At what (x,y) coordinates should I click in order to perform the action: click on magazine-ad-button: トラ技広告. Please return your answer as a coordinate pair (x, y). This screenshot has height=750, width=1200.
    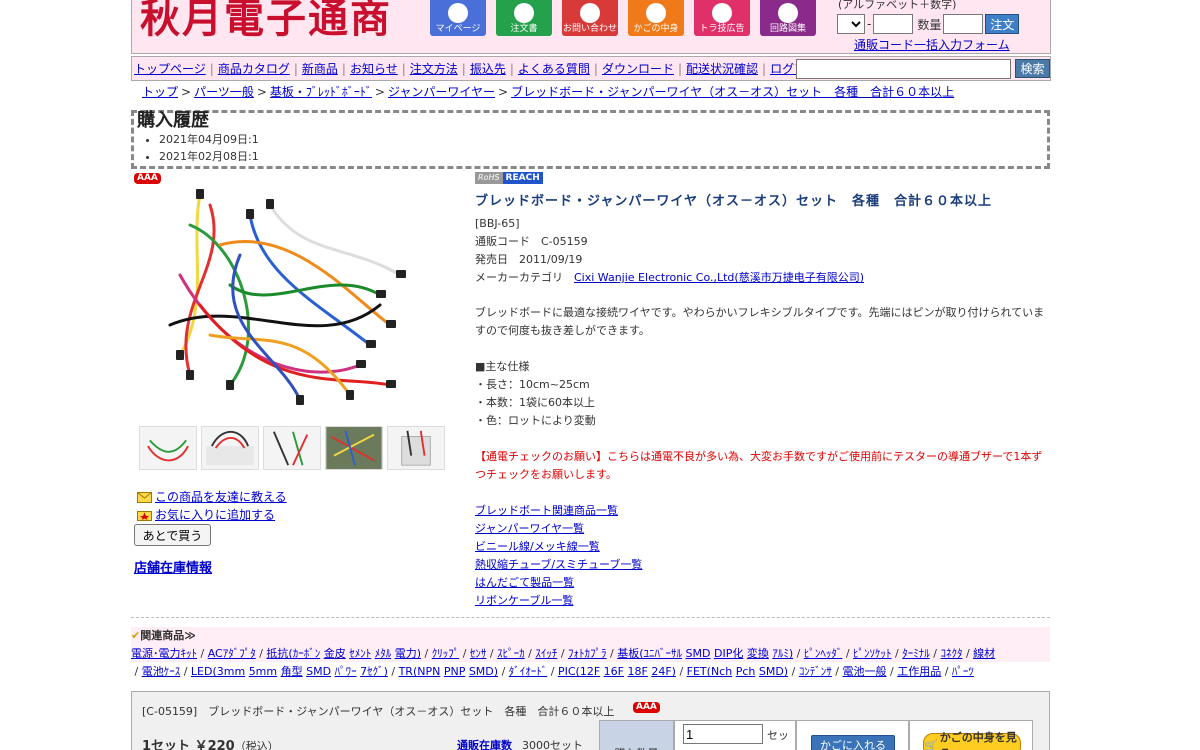
    Looking at the image, I should click on (722, 18).